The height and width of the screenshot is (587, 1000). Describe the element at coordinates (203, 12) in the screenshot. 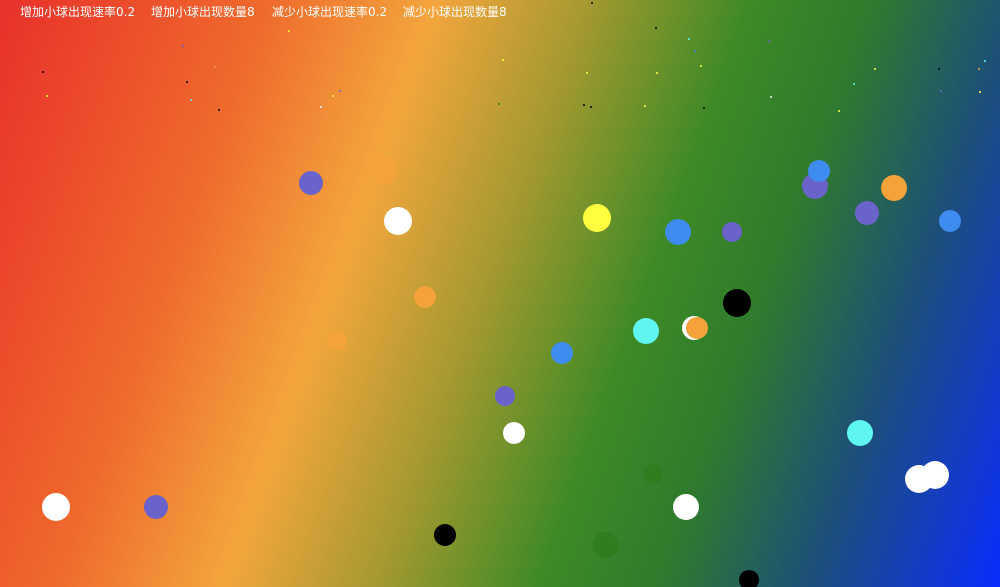

I see `increase-count-button: 增加小球出现数量8` at that location.